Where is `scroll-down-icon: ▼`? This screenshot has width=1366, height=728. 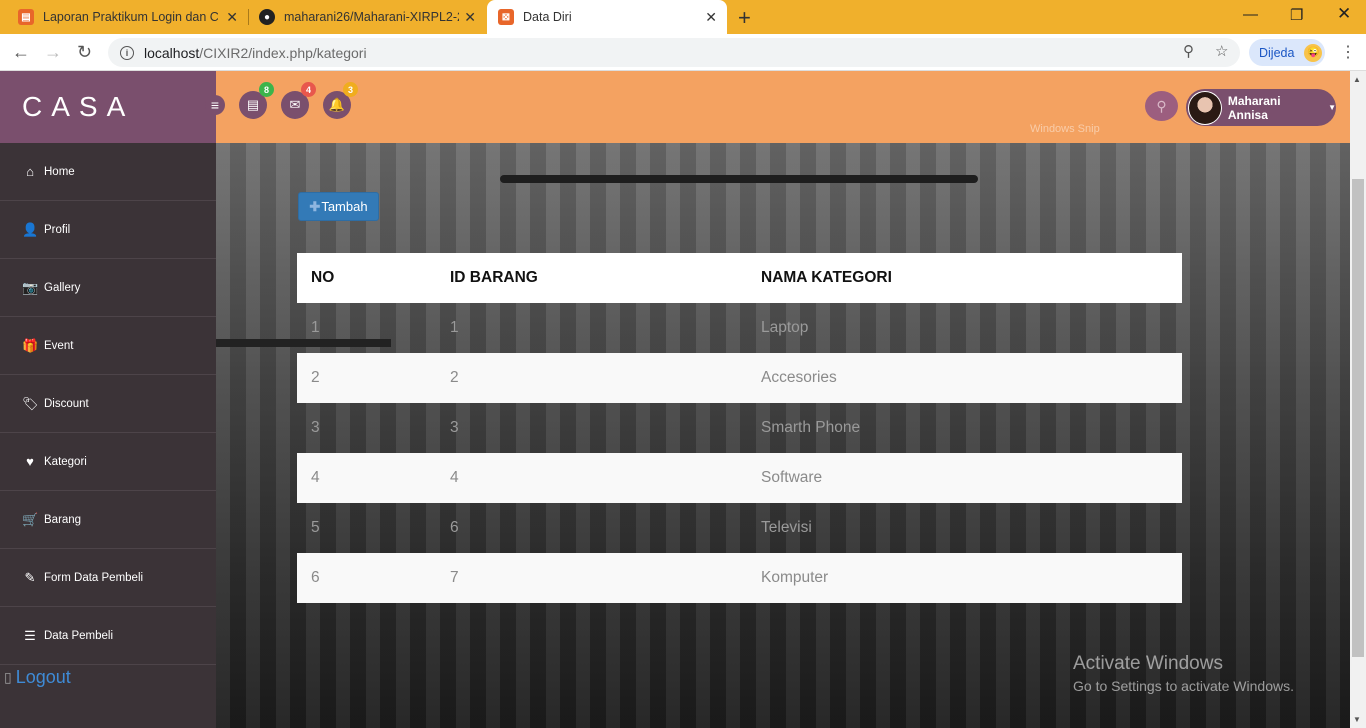
scroll-down-icon: ▼ is located at coordinates (1357, 719).